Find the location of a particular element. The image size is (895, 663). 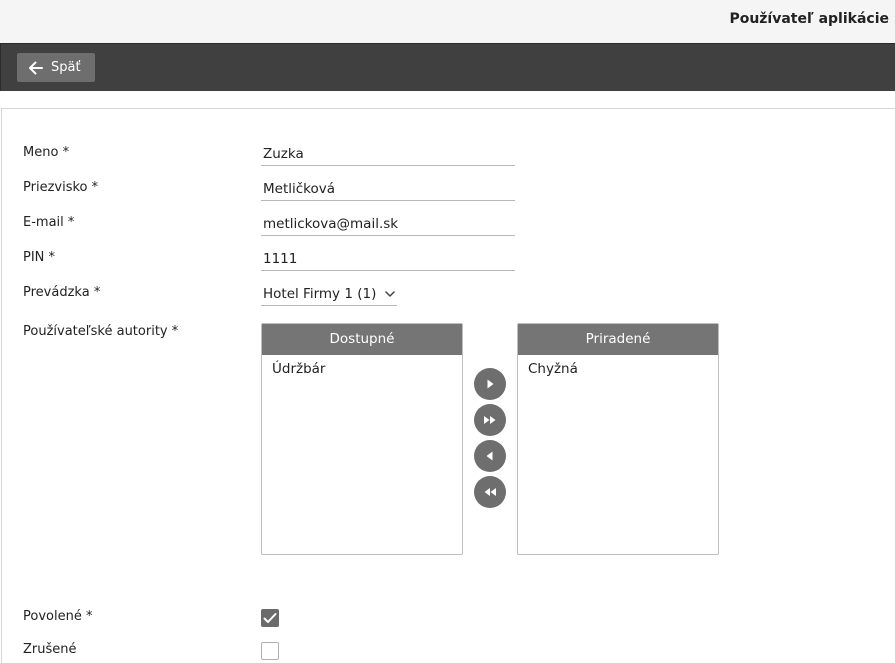

assigned-list: Priradené Chyžná is located at coordinates (618, 439).